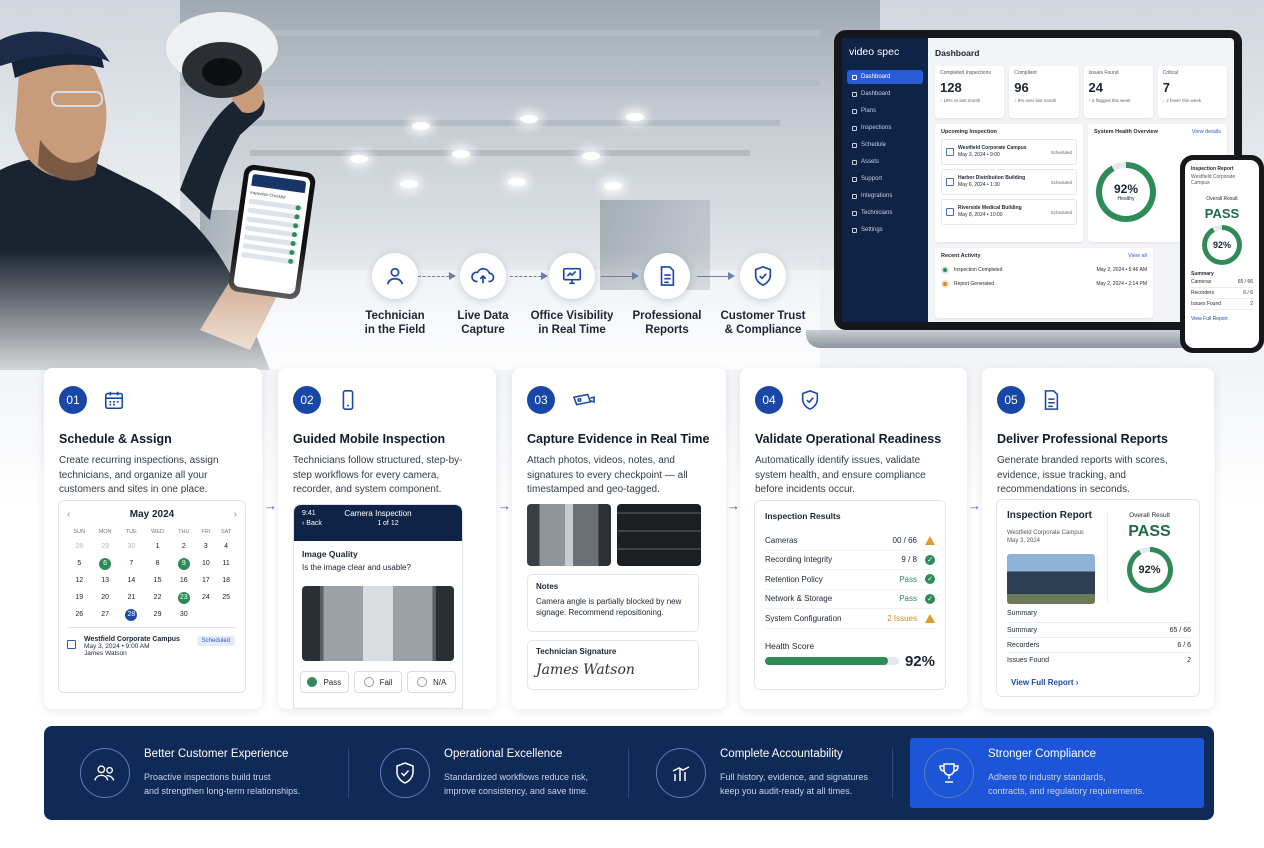 The width and height of the screenshot is (1264, 848). What do you see at coordinates (681, 773) in the screenshot?
I see `bar-chart-icon` at bounding box center [681, 773].